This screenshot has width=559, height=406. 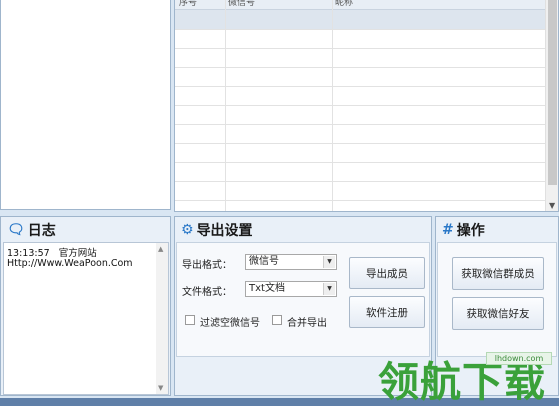 What do you see at coordinates (207, 292) in the screenshot?
I see `file-format-label: 文件格式：` at bounding box center [207, 292].